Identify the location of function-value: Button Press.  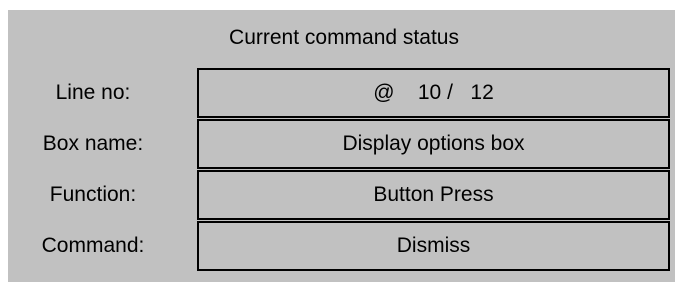
(433, 195).